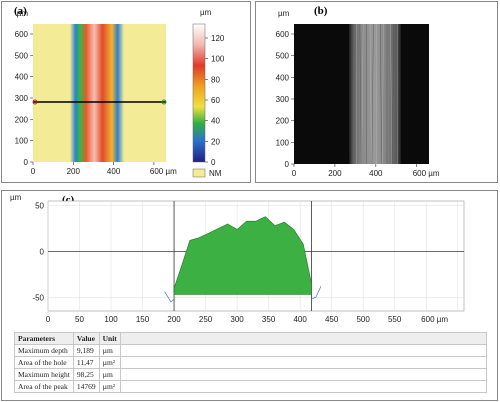  What do you see at coordinates (86, 374) in the screenshot?
I see `param-value: 98,25` at bounding box center [86, 374].